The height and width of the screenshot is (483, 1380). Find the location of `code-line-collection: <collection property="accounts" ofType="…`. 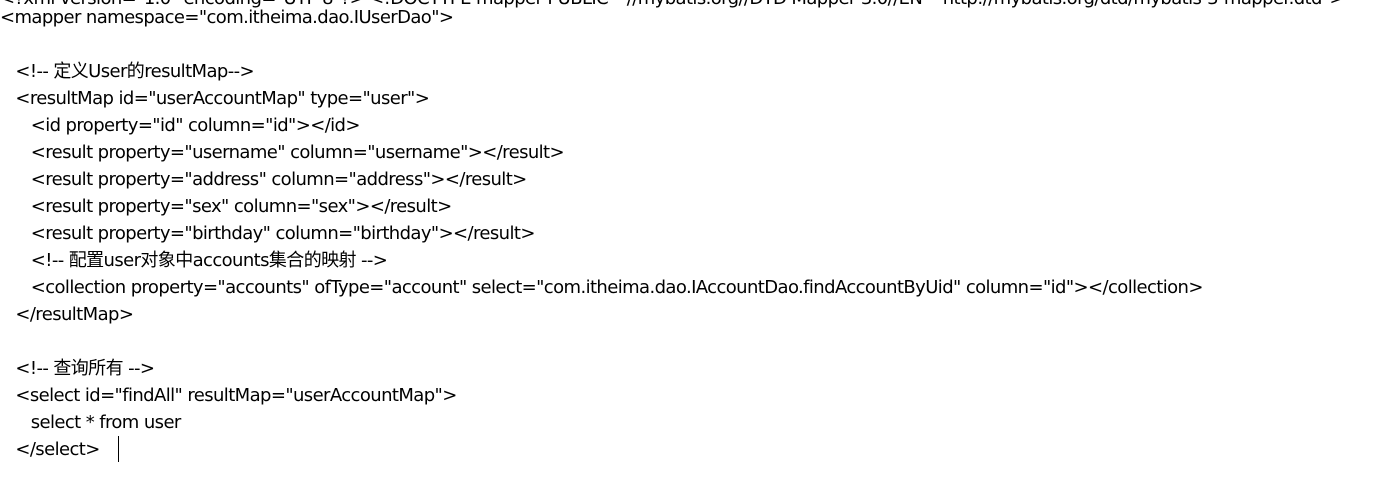

code-line-collection: <collection property="accounts" ofType="… is located at coordinates (602, 287).